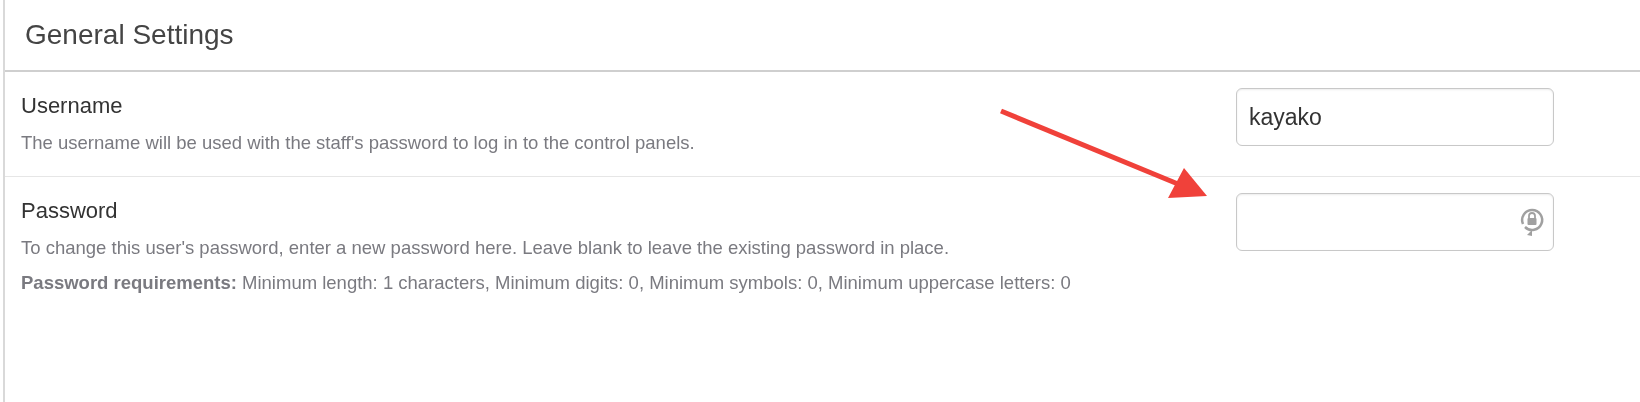 This screenshot has width=1640, height=402. What do you see at coordinates (546, 283) in the screenshot?
I see `password-requirements: Password requirements: Minimum length: 1 characters, Minimum digits: 0, Minimum symbols: 0, Minimum uppercase letters: 0` at bounding box center [546, 283].